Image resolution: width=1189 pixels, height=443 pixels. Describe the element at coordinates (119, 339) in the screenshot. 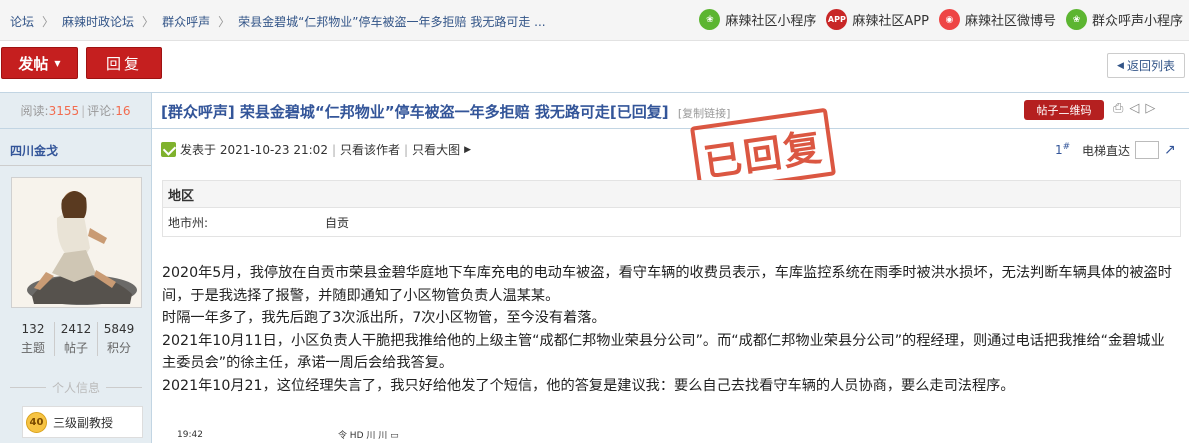

I see `points-stat: 5849 积分` at that location.